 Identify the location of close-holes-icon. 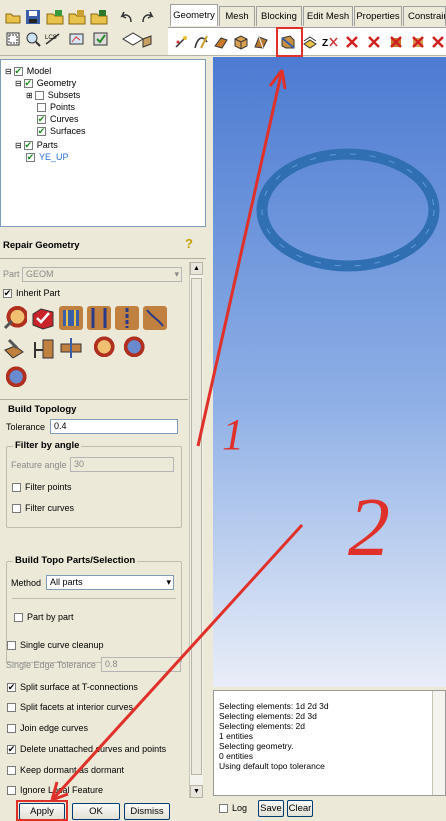
(71, 318).